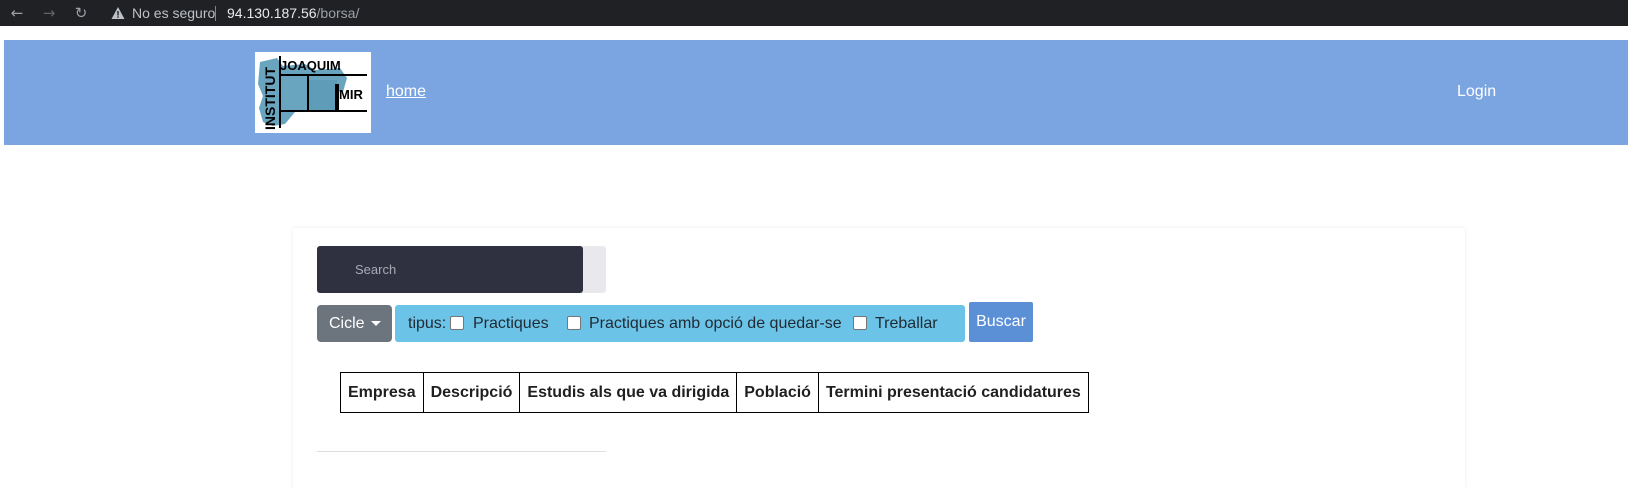  Describe the element at coordinates (17, 13) in the screenshot. I see `back-arrow-icon: ←` at that location.